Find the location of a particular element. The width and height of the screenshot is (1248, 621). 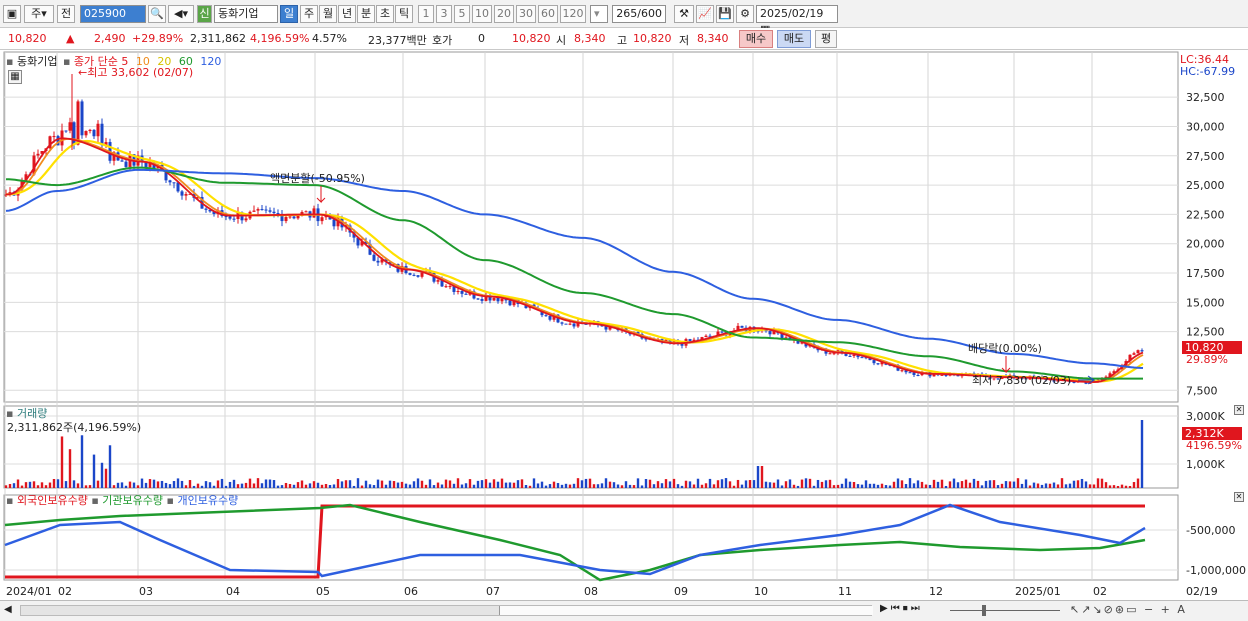

interval-dropdown-icon: ▾ is located at coordinates (599, 14).